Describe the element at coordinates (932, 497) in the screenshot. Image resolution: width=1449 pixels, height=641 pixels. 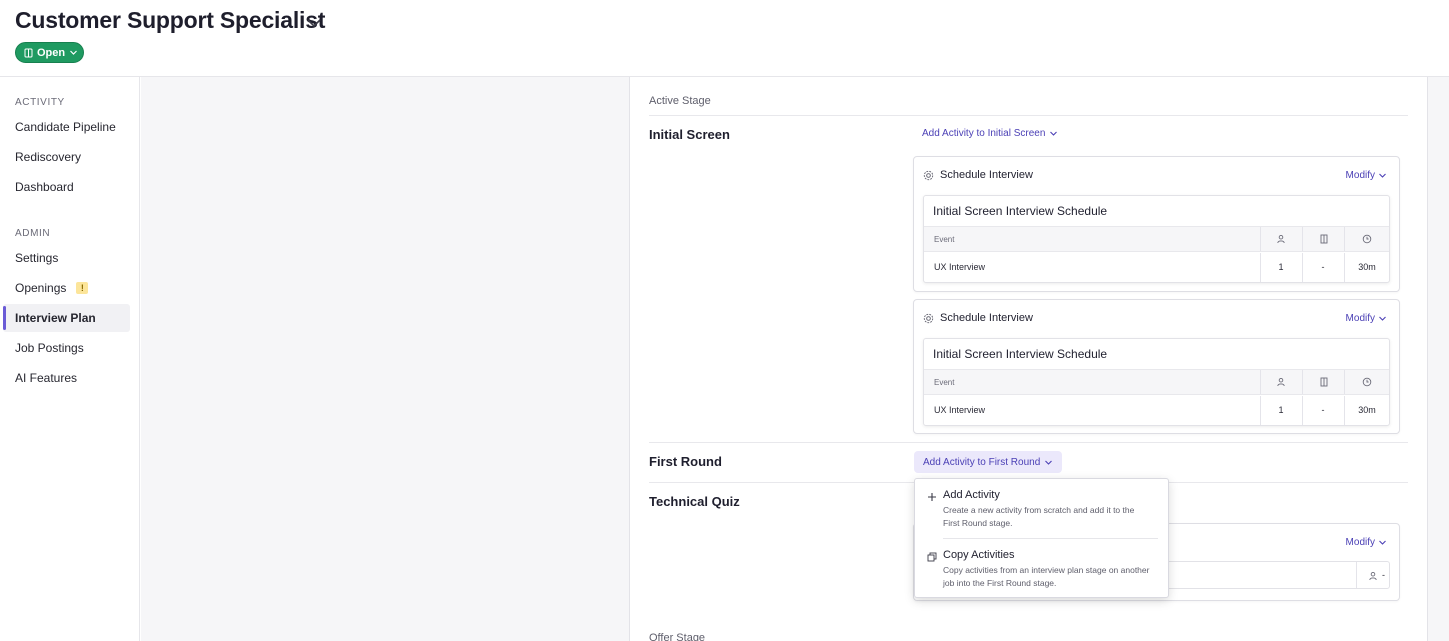
I see `plus-icon` at that location.